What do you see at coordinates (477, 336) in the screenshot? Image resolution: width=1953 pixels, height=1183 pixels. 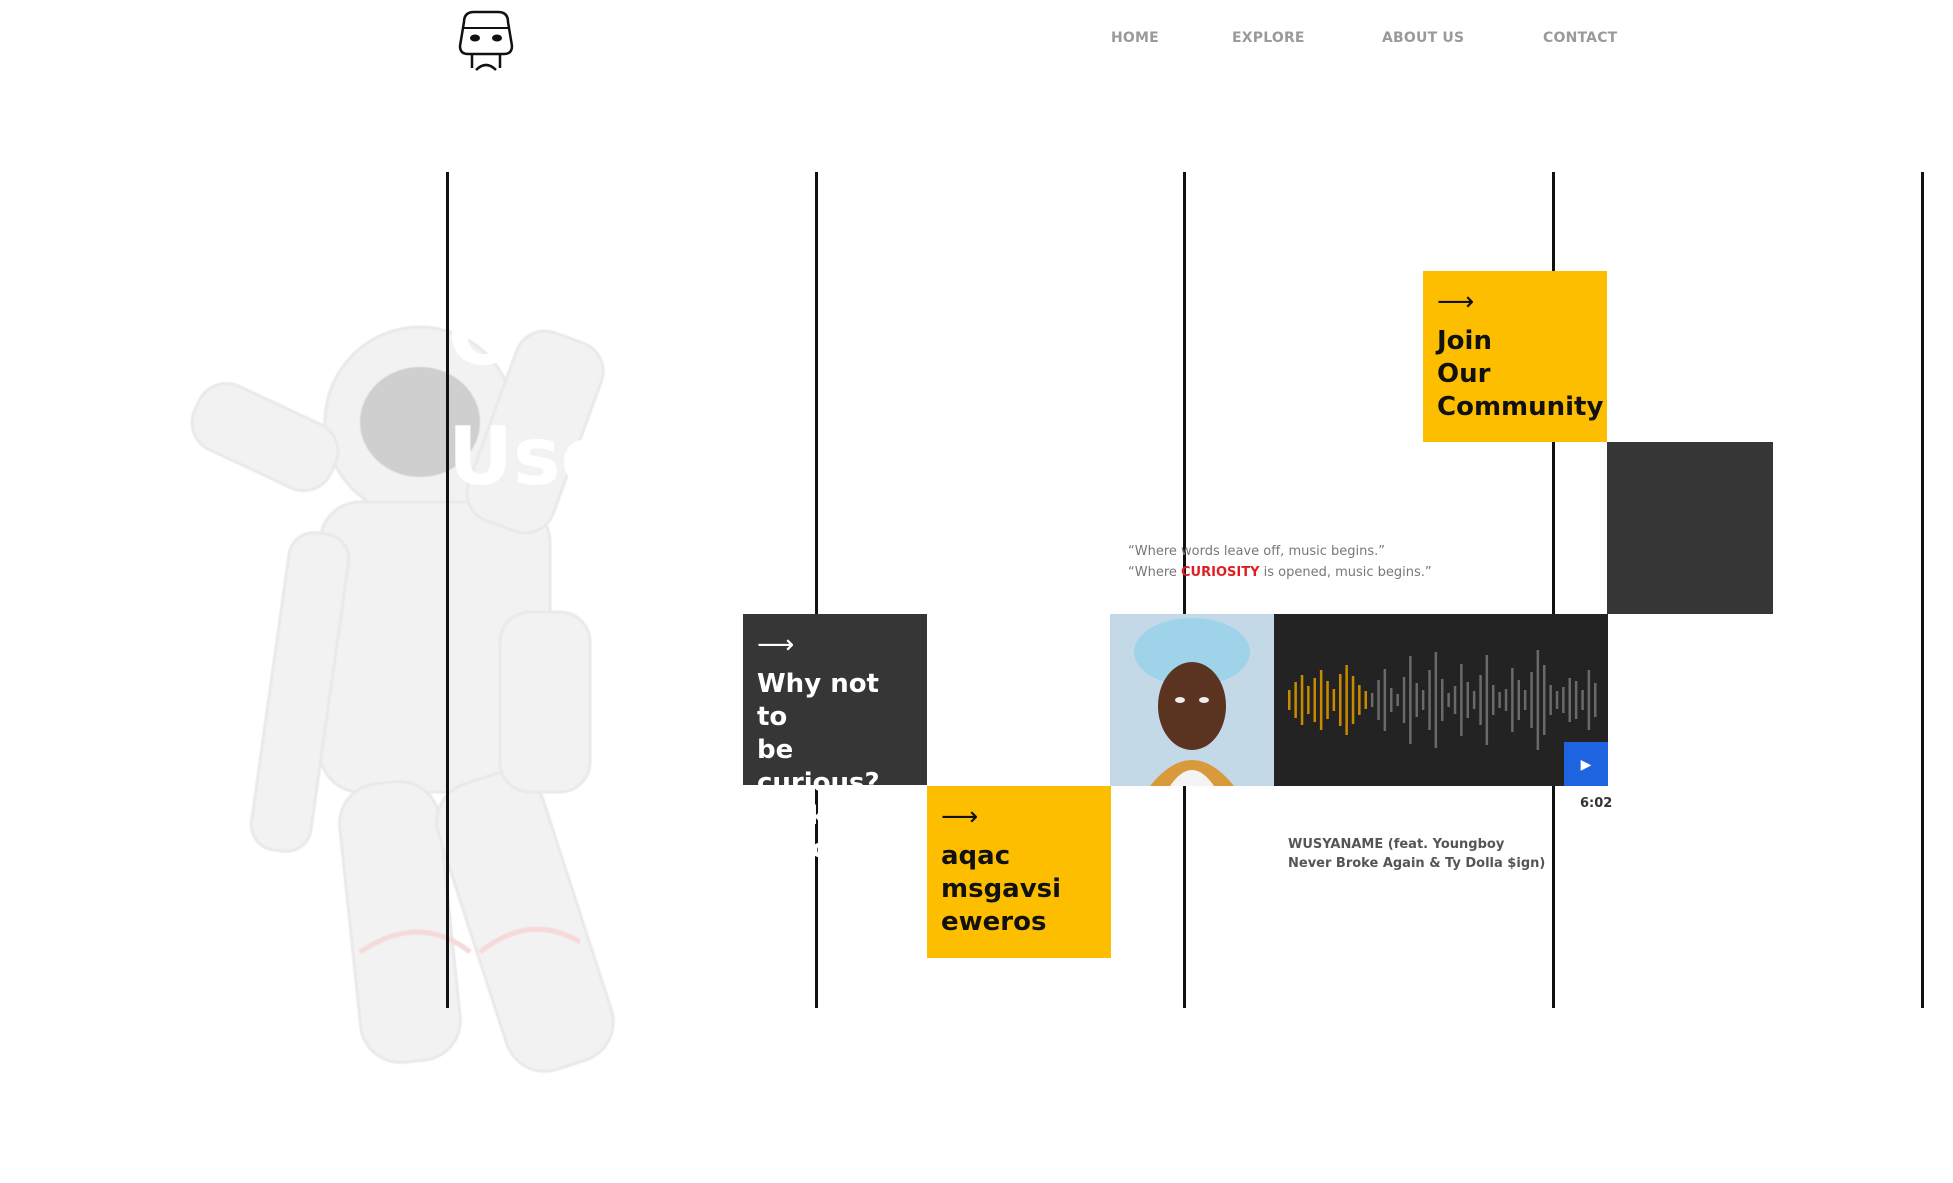 I see `hero-heading-line1: C` at bounding box center [477, 336].